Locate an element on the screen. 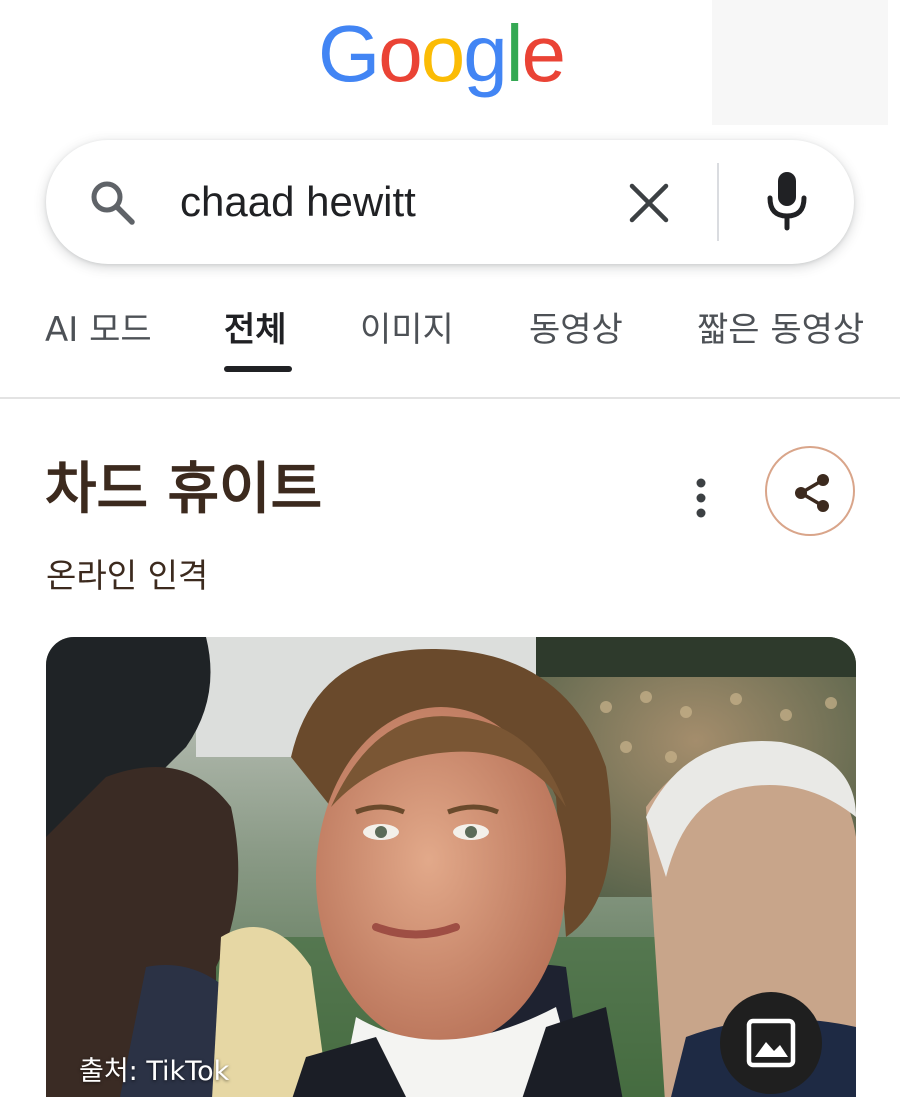 This screenshot has width=900, height=1097. tab-videos: 동영상 is located at coordinates (576, 332).